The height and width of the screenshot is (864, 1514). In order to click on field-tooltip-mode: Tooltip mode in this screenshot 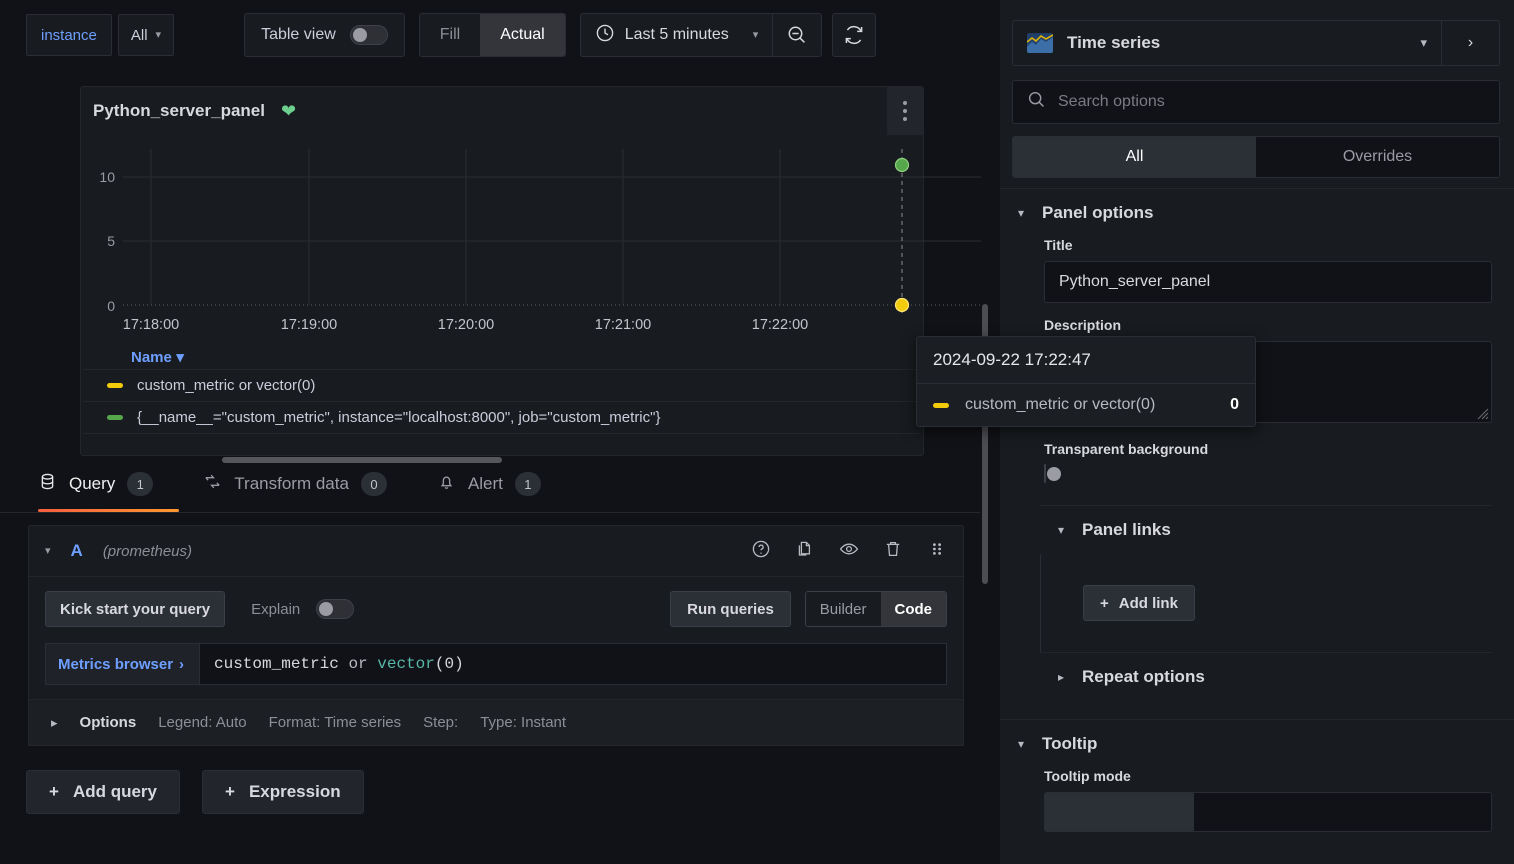, I will do `click(1257, 800)`.